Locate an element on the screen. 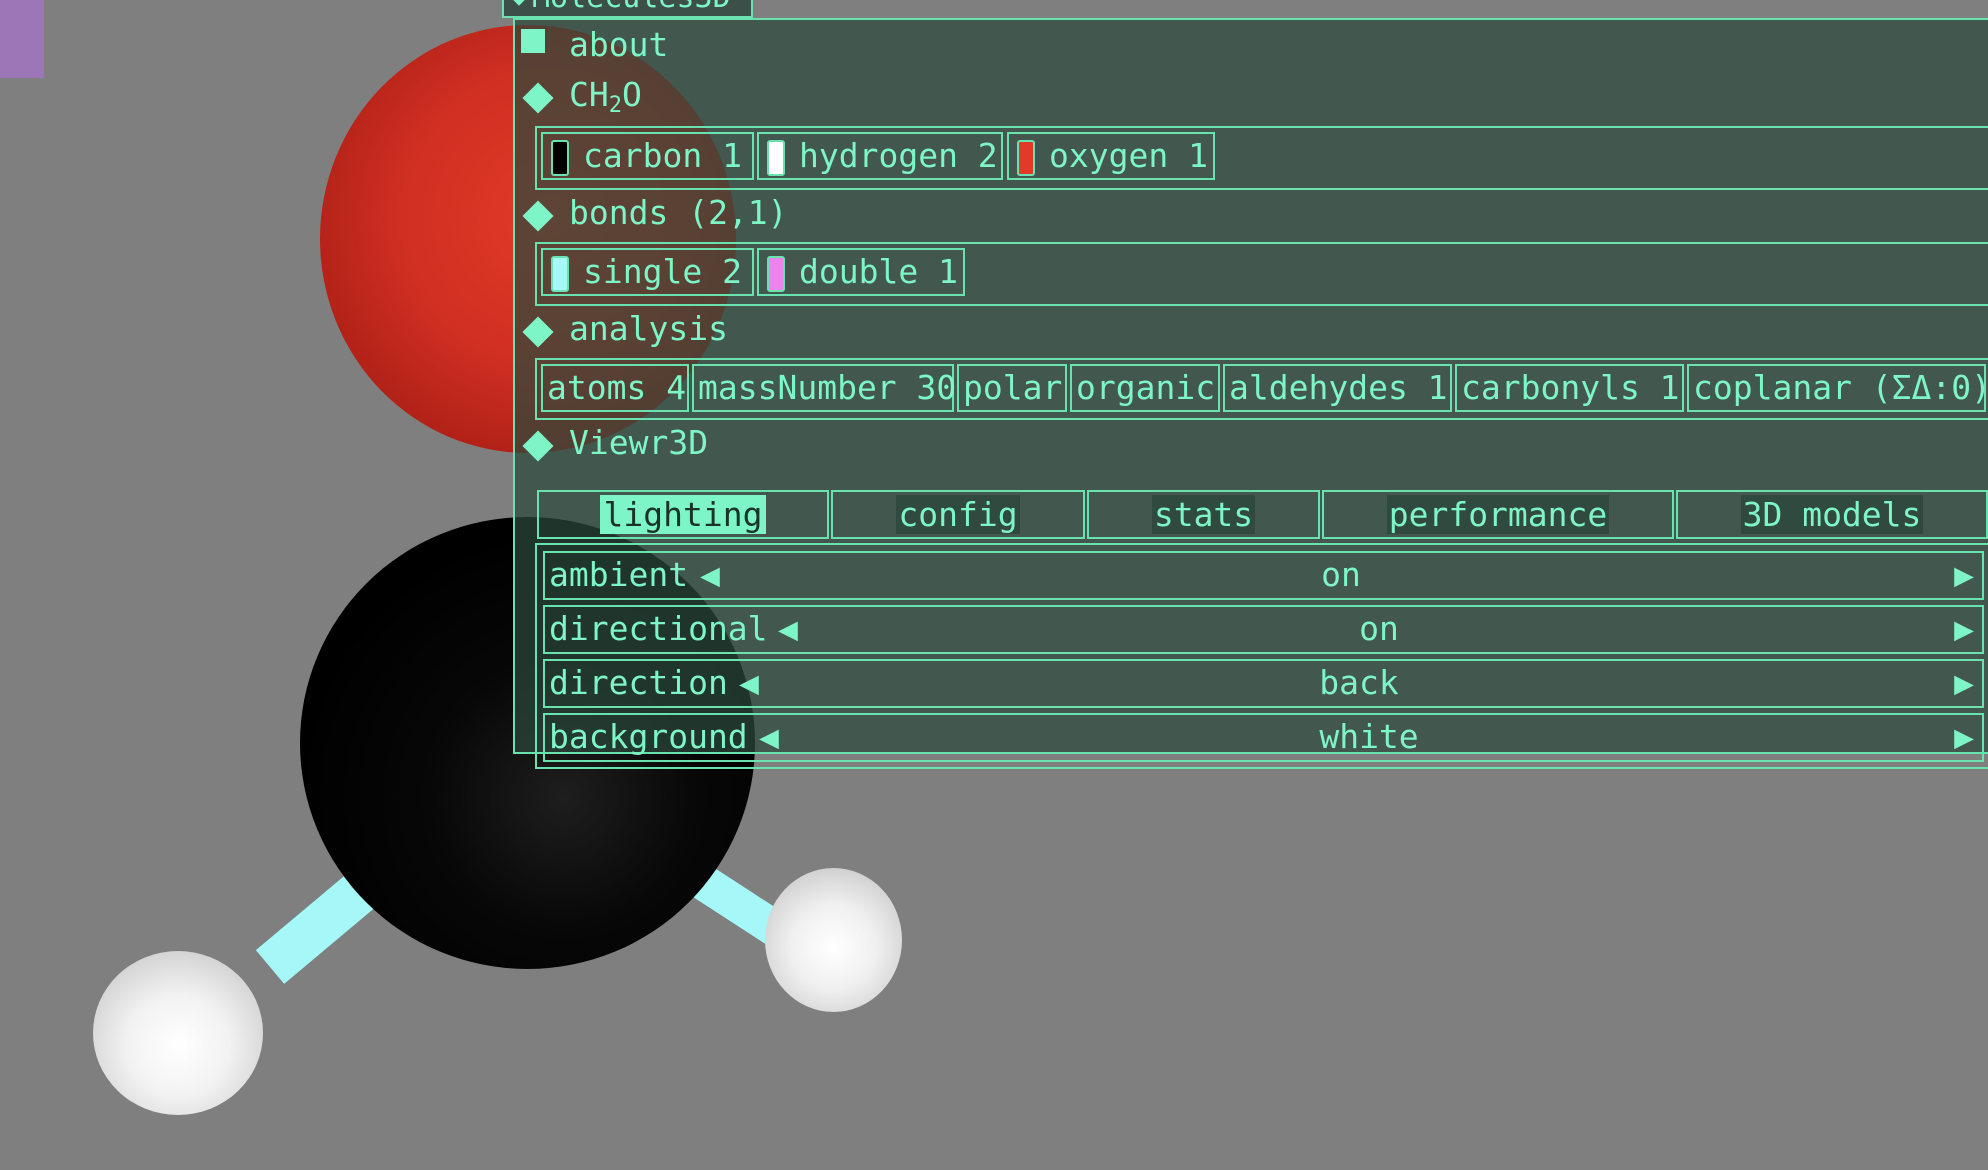 Image resolution: width=1988 pixels, height=1170 pixels. formula-row: CH2O is located at coordinates (582, 96).